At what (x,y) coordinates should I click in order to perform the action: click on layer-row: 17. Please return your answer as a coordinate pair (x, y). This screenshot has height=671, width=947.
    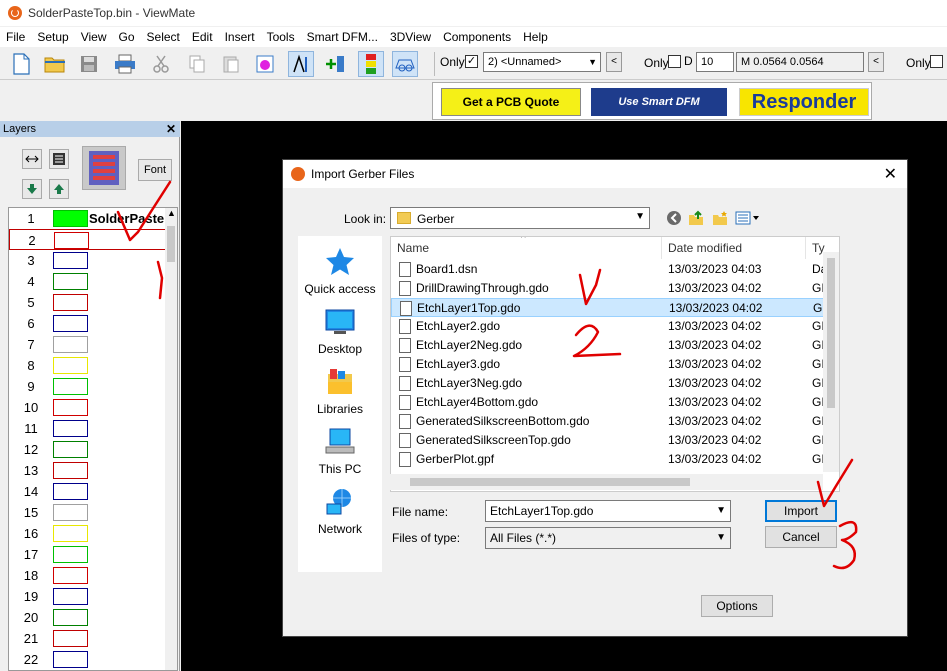
    Looking at the image, I should click on (89, 554).